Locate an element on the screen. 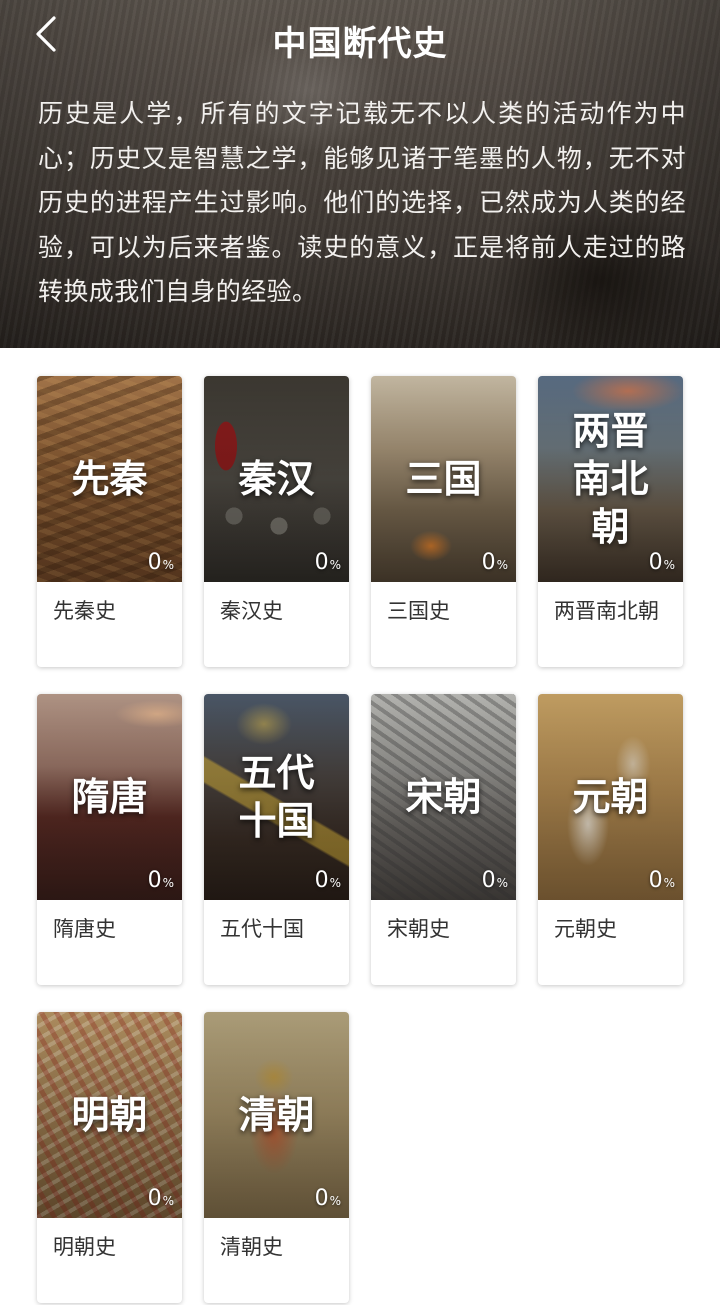 Image resolution: width=720 pixels, height=1305 pixels. cover-title: 宋朝 is located at coordinates (443, 796).